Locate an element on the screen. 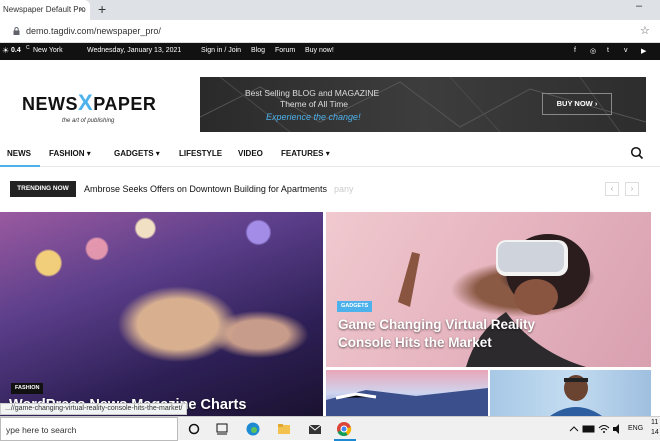 The width and height of the screenshot is (660, 441). nav-video: VIDEO is located at coordinates (250, 153).